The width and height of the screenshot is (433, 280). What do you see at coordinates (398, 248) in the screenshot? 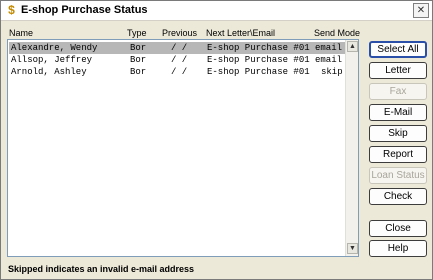
I see `help-button: Help` at bounding box center [398, 248].